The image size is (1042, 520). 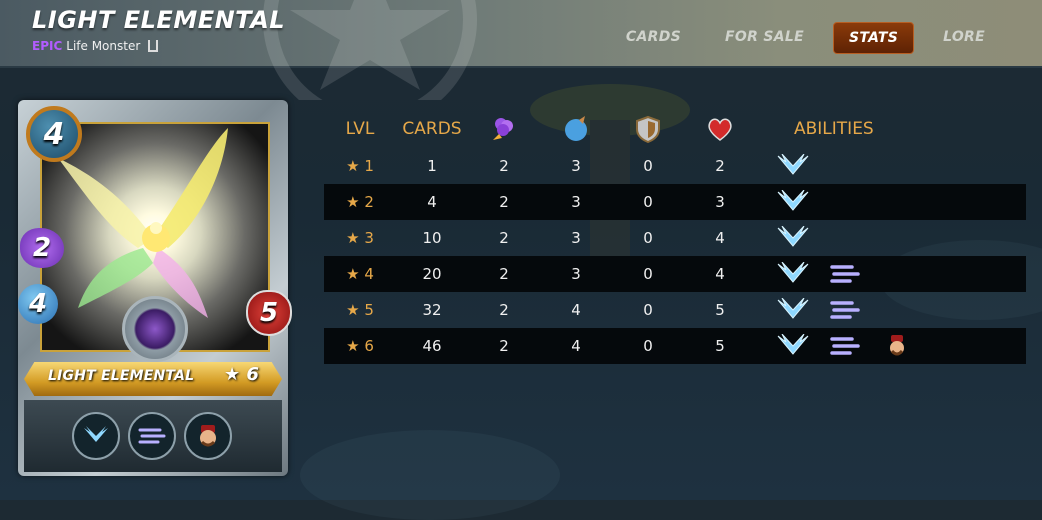 I want to click on stats-table-header: LVL CARDS ABILITIES, so click(x=675, y=129).